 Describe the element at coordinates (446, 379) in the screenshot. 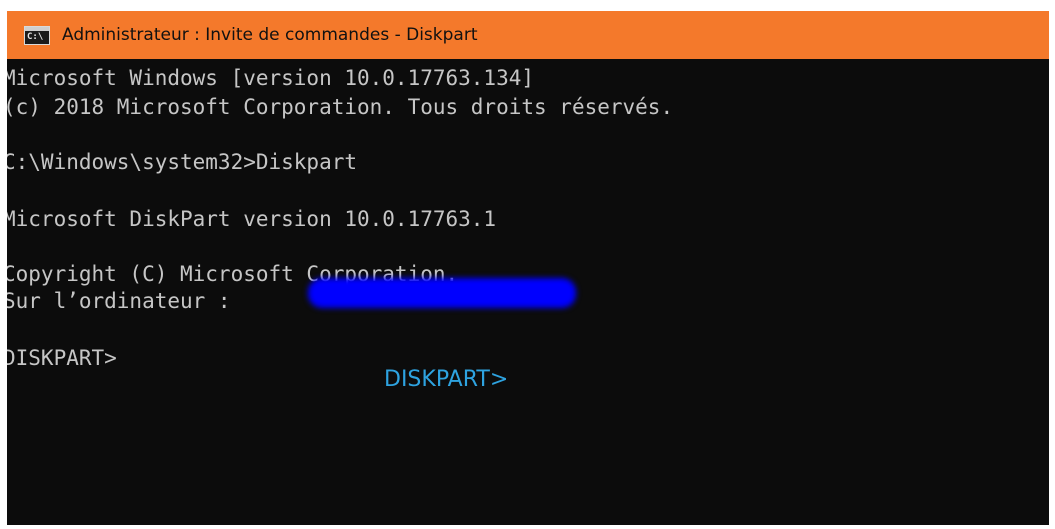

I see `overlay-caption: DISKPART>` at that location.